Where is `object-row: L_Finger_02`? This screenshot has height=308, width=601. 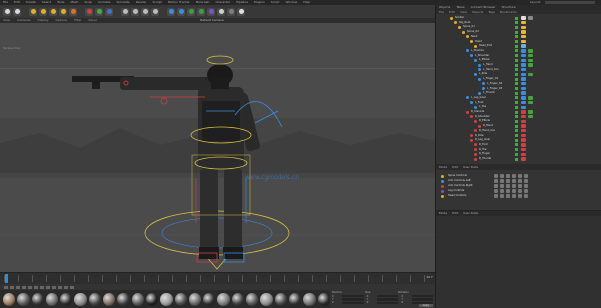
object-row: L_Finger_02 is located at coordinates (518, 84).